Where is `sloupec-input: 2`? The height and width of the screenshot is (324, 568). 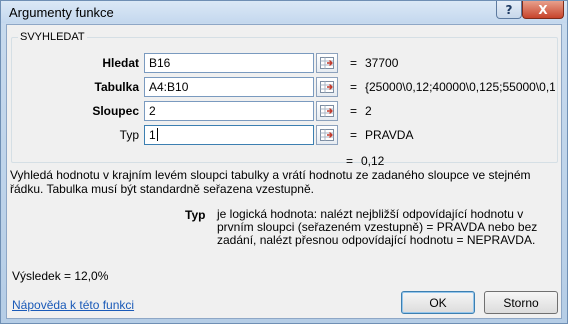 sloupec-input: 2 is located at coordinates (229, 111).